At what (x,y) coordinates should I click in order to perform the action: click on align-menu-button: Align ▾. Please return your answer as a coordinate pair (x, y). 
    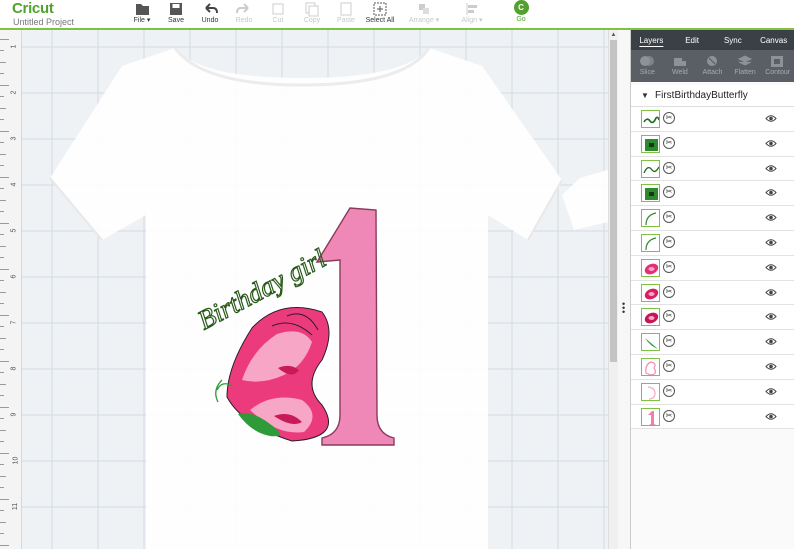
    Looking at the image, I should click on (472, 14).